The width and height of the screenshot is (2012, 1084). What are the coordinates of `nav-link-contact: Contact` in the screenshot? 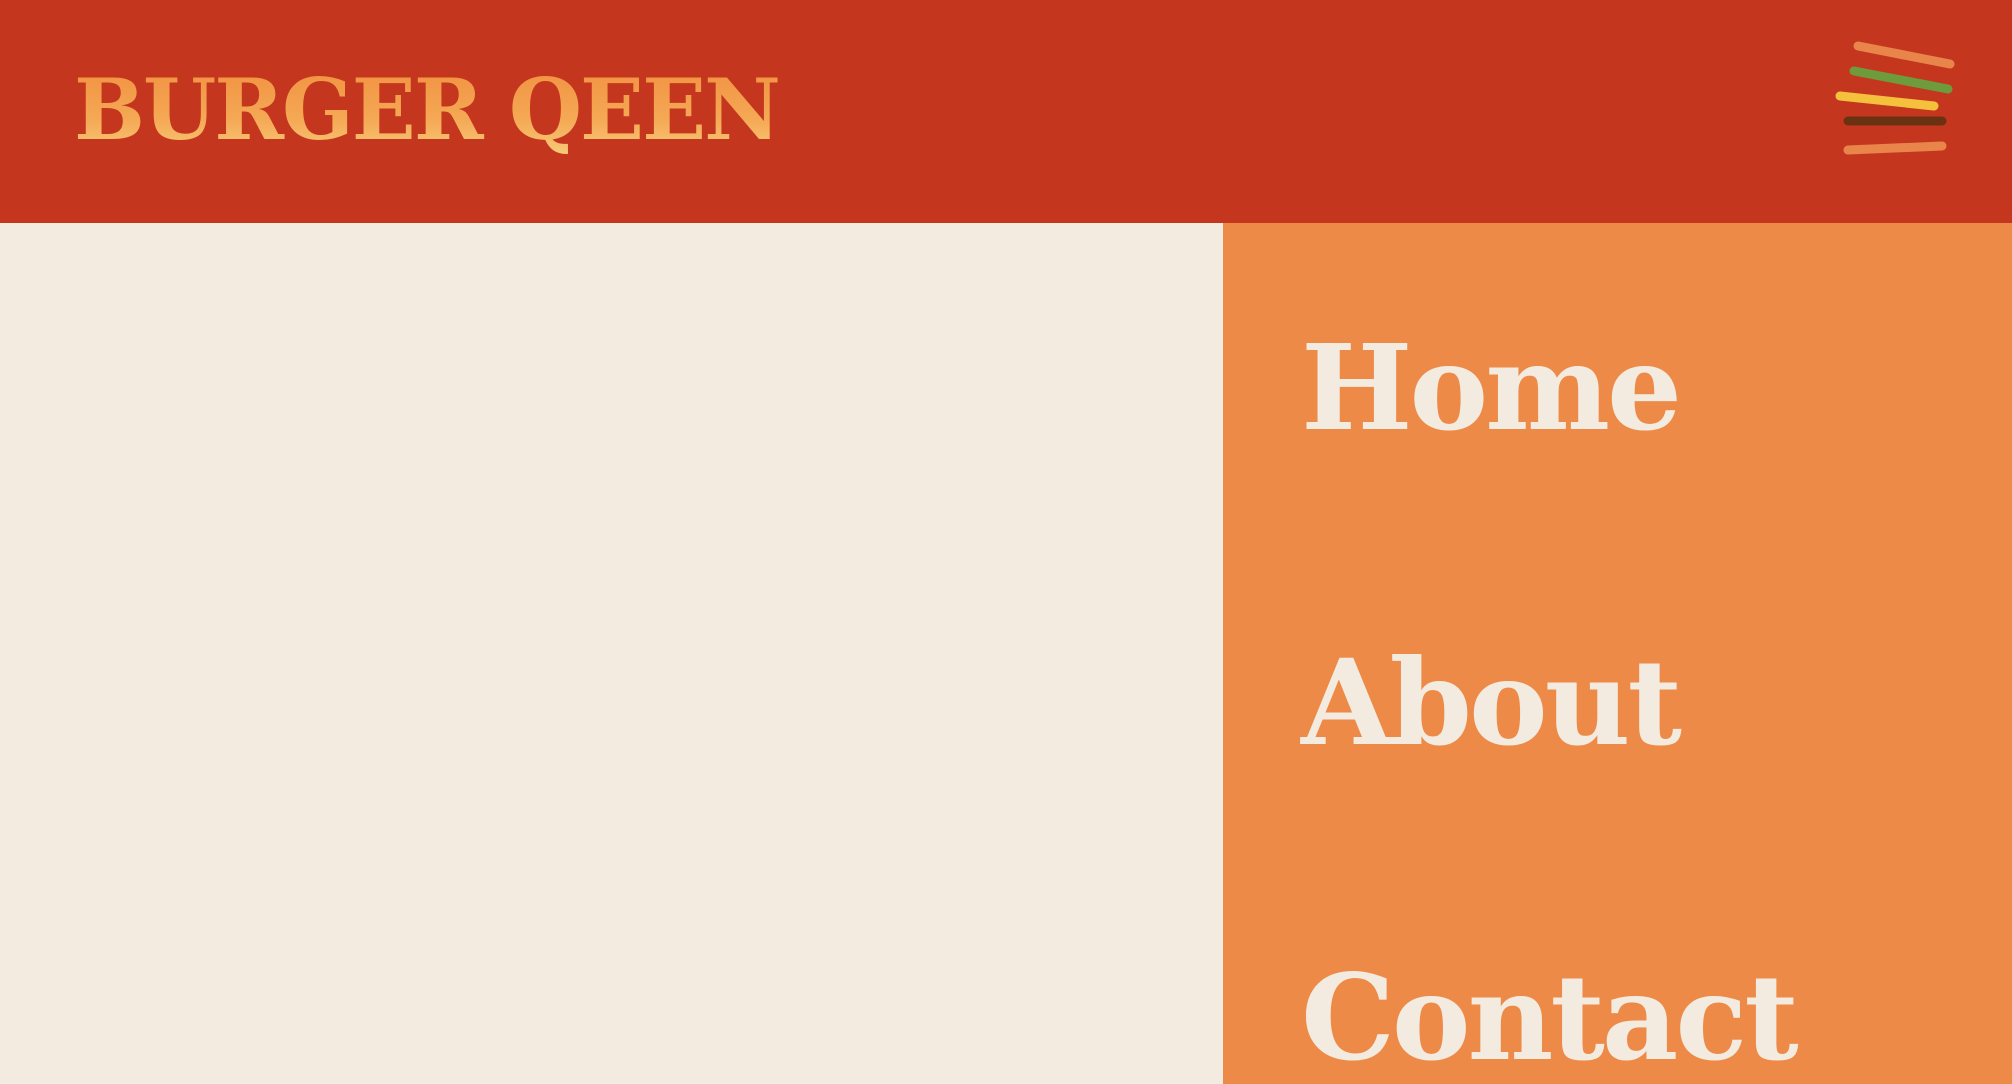 It's located at (1550, 1018).